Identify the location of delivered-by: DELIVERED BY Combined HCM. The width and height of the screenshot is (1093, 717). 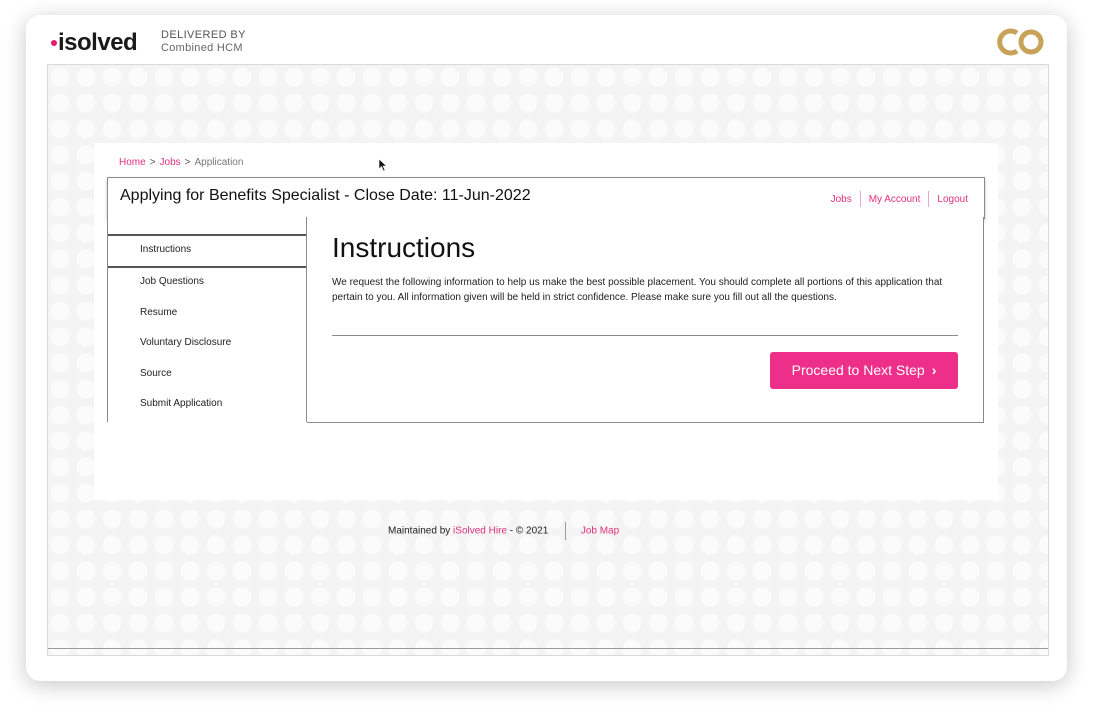
(203, 42).